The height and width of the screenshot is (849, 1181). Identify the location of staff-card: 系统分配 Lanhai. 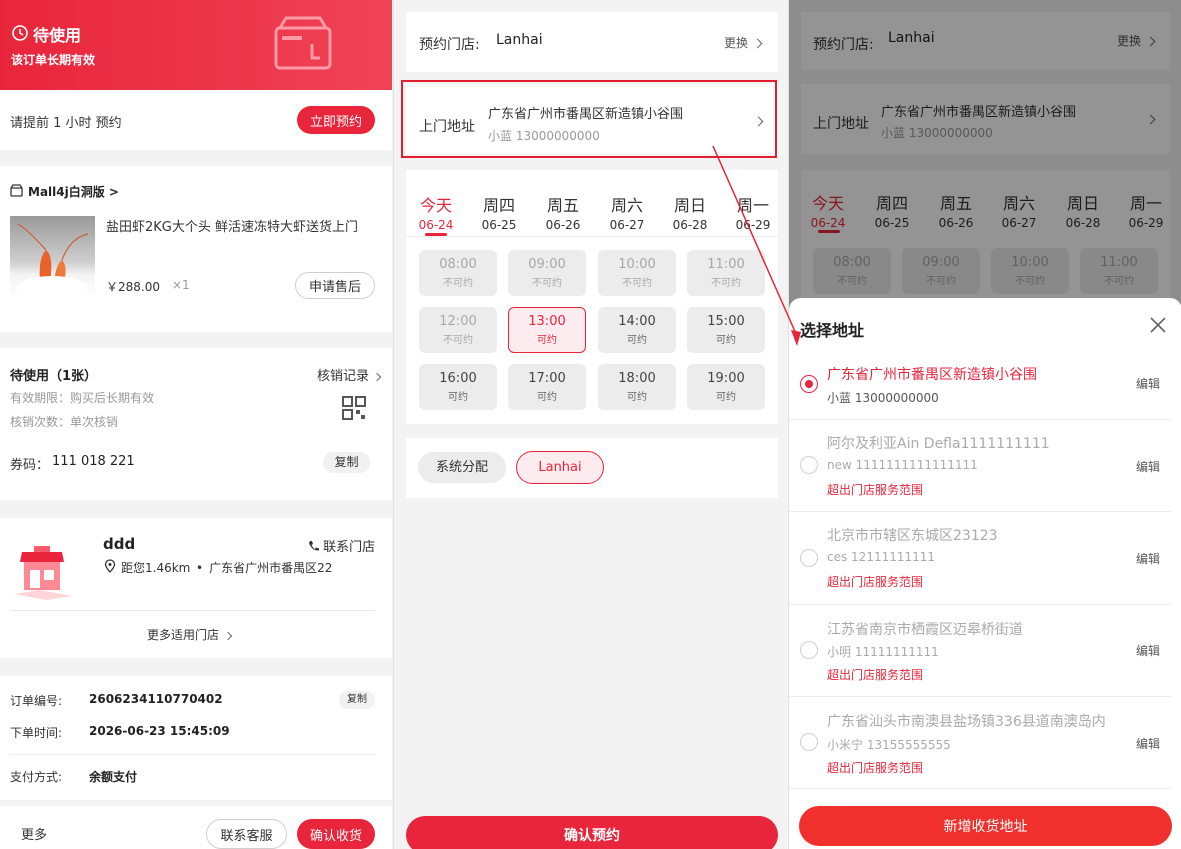
(592, 468).